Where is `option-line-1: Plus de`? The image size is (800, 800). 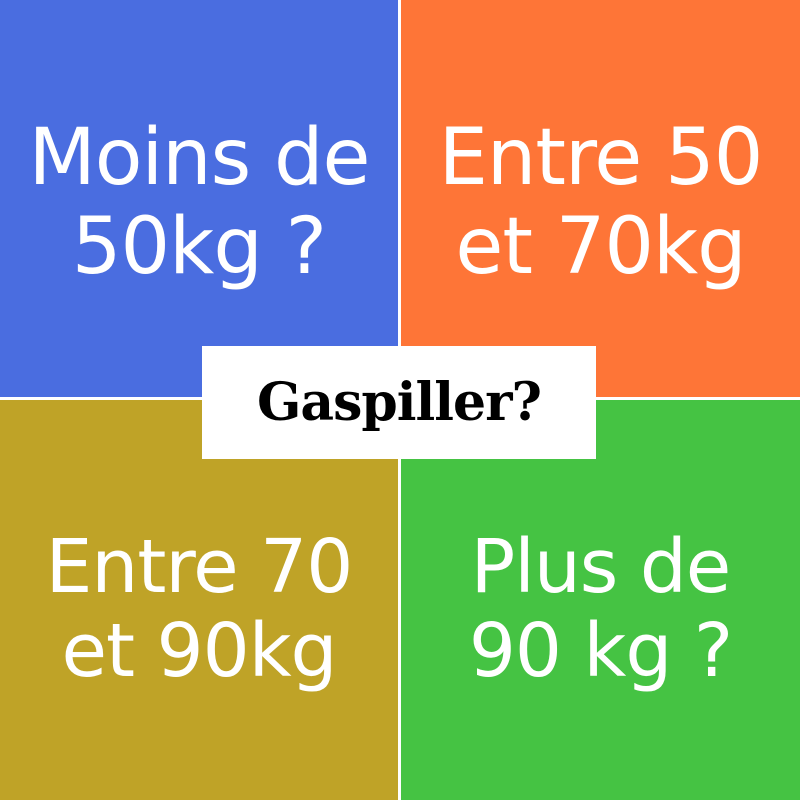
option-line-1: Plus de is located at coordinates (601, 567).